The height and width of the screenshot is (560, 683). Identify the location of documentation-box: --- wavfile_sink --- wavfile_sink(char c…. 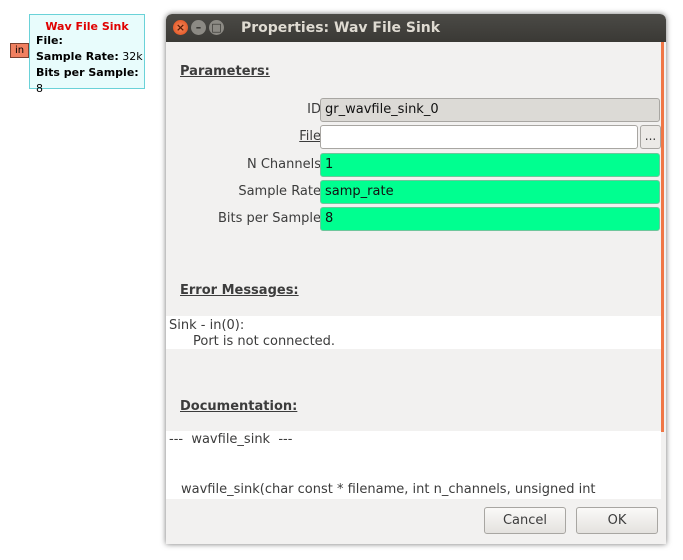
(413, 465).